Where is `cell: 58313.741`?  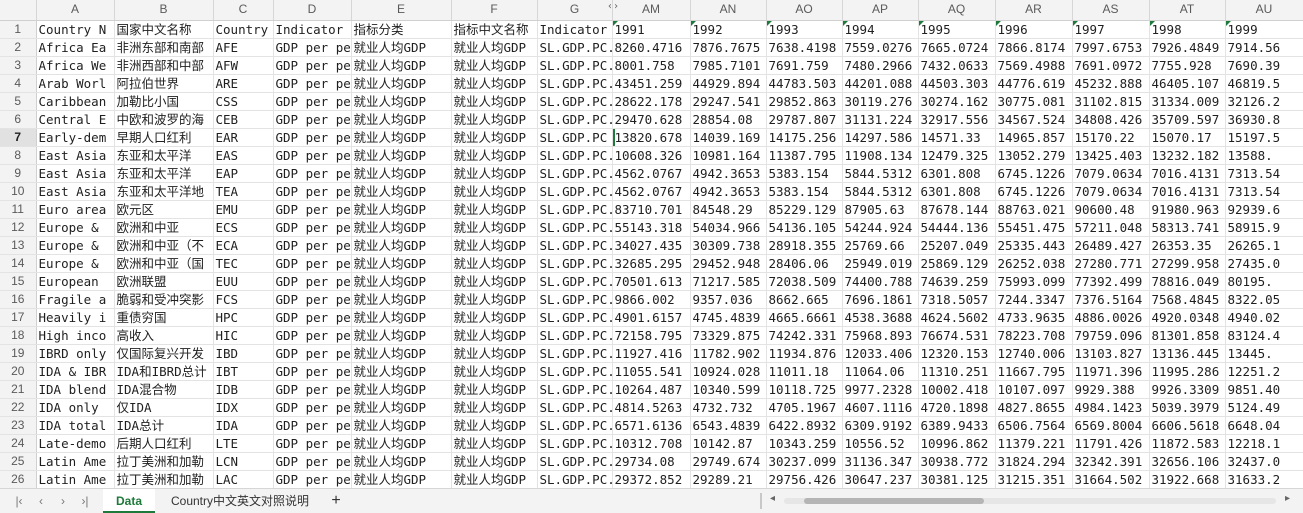 cell: 58313.741 is located at coordinates (1187, 227).